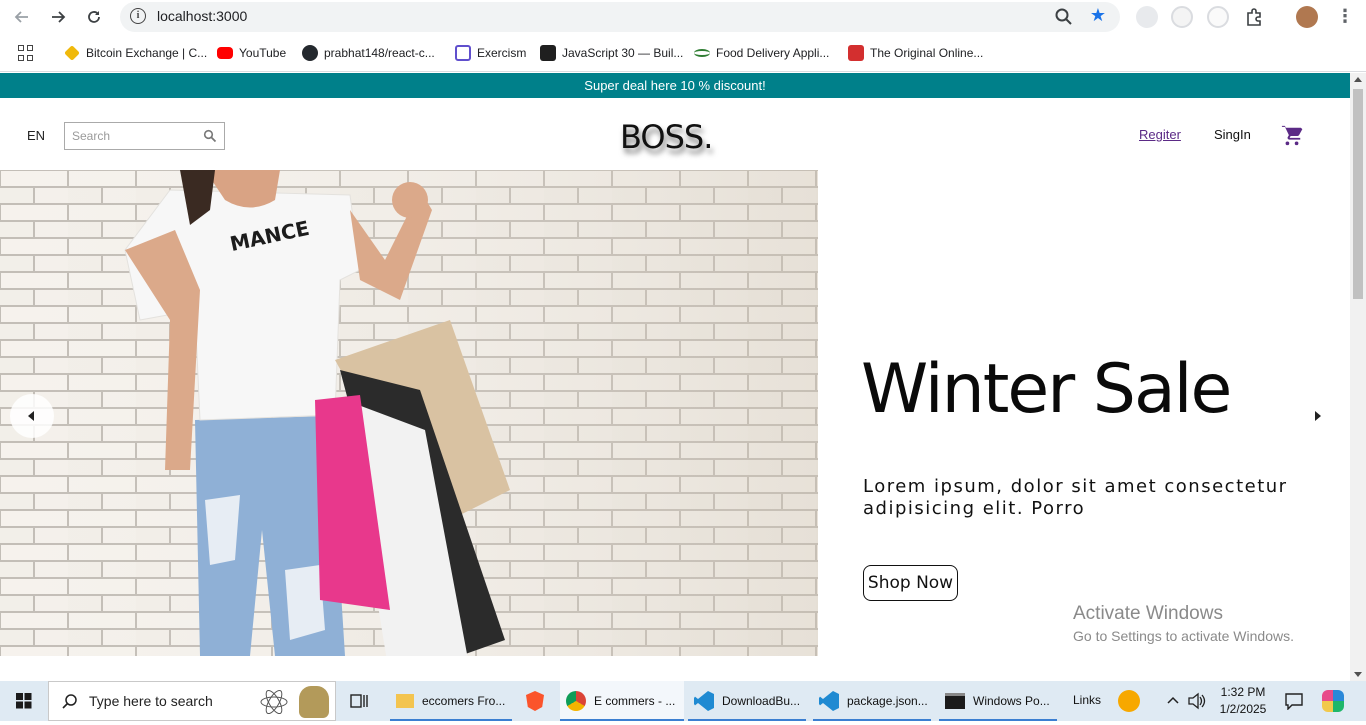 The height and width of the screenshot is (725, 1366). What do you see at coordinates (548, 53) in the screenshot?
I see `javascript30-icon` at bounding box center [548, 53].